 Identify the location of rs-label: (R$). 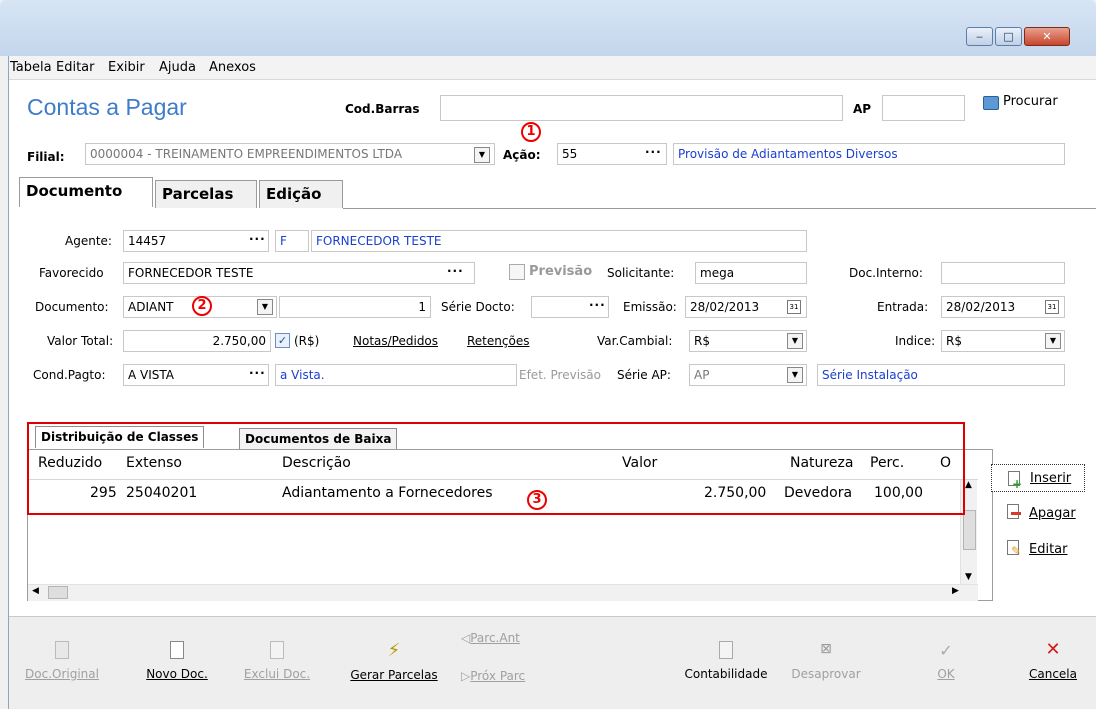
(307, 341).